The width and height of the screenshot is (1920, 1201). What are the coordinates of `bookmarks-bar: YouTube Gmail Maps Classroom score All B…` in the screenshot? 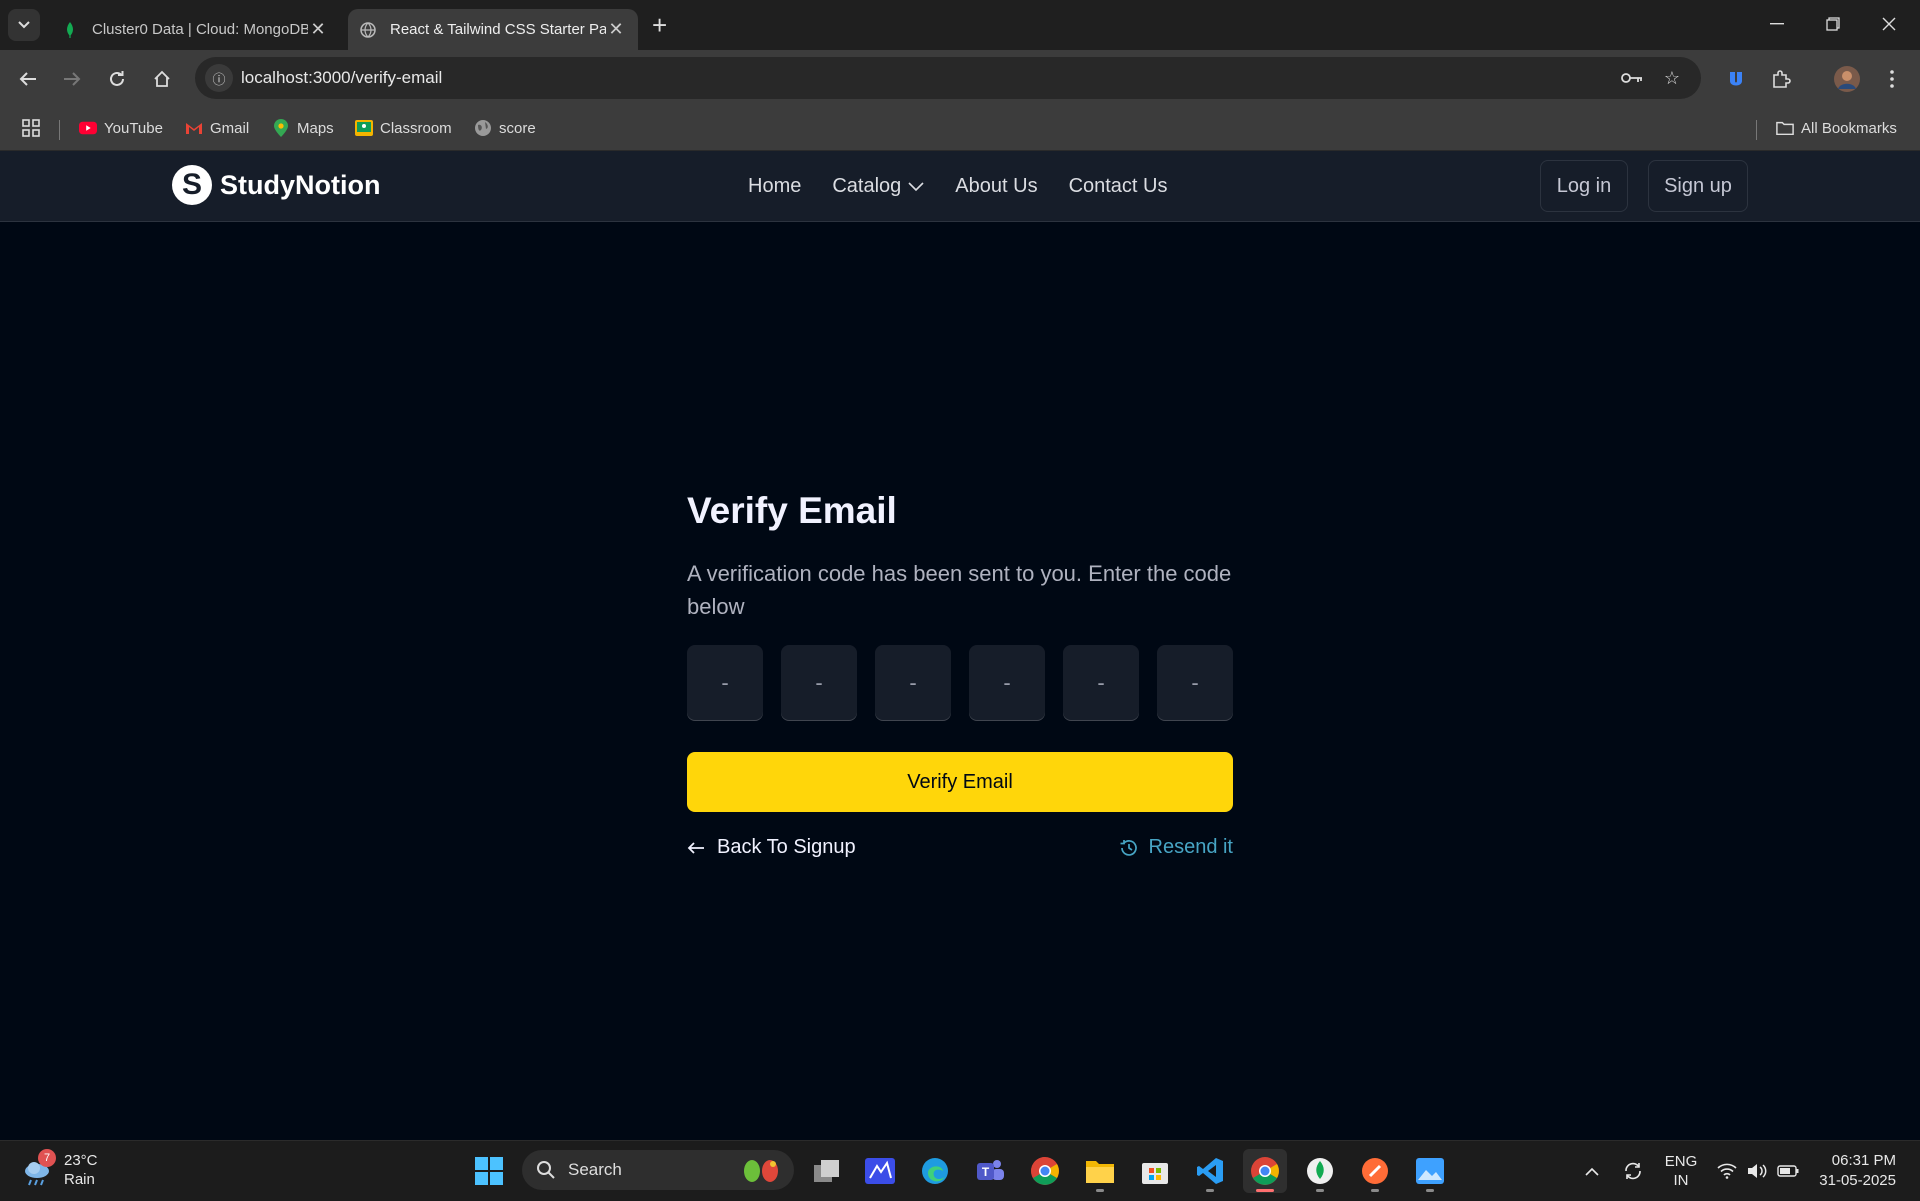 It's located at (960, 129).